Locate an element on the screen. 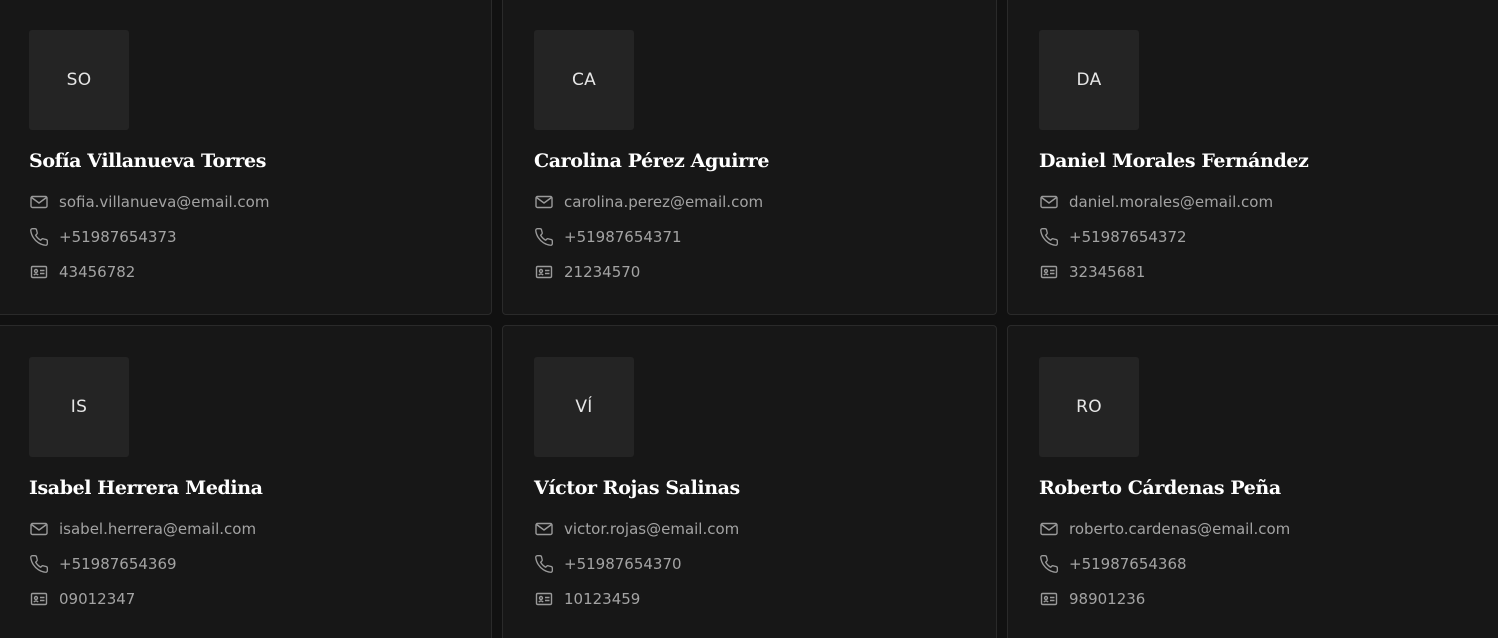  email-row: sofia.villanueva@email.com is located at coordinates (149, 202).